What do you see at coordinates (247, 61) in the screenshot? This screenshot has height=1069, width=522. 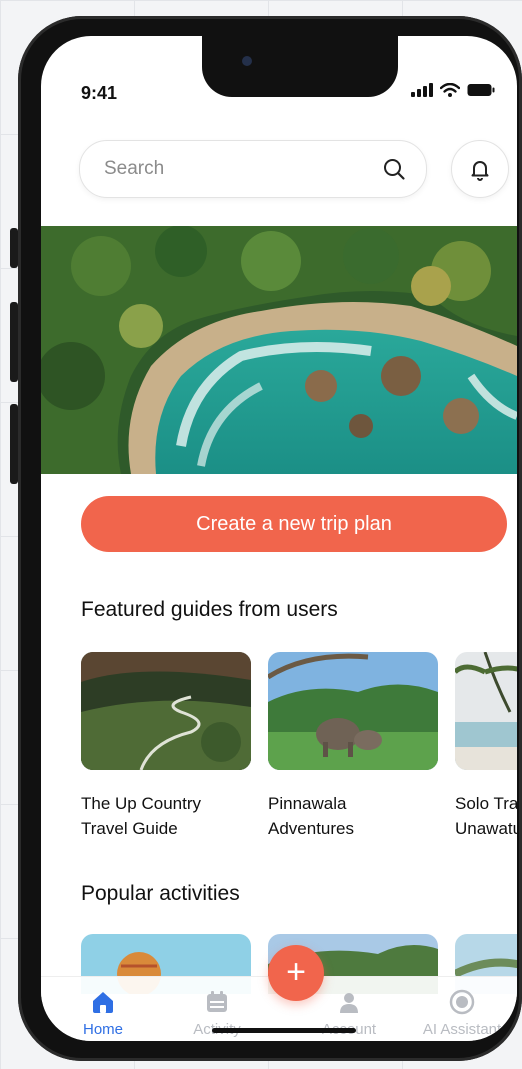 I see `camera` at bounding box center [247, 61].